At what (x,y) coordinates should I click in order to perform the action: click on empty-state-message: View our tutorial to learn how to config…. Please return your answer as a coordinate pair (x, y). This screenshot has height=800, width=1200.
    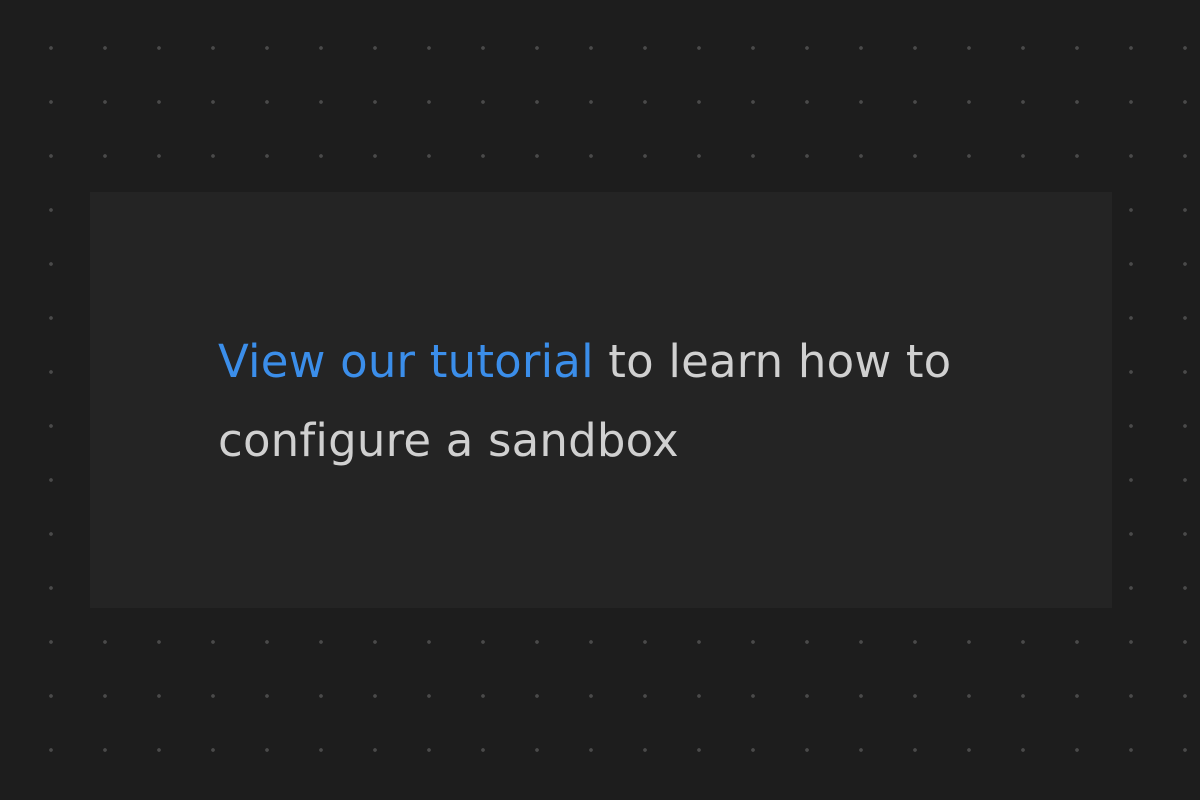
    Looking at the image, I should click on (608, 401).